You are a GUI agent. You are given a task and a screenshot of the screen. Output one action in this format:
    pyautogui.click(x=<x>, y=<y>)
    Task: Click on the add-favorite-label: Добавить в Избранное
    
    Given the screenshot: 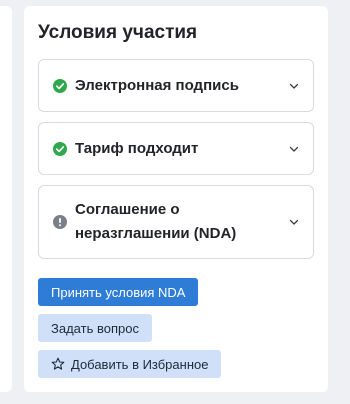 What is the action you would take?
    pyautogui.click(x=140, y=364)
    